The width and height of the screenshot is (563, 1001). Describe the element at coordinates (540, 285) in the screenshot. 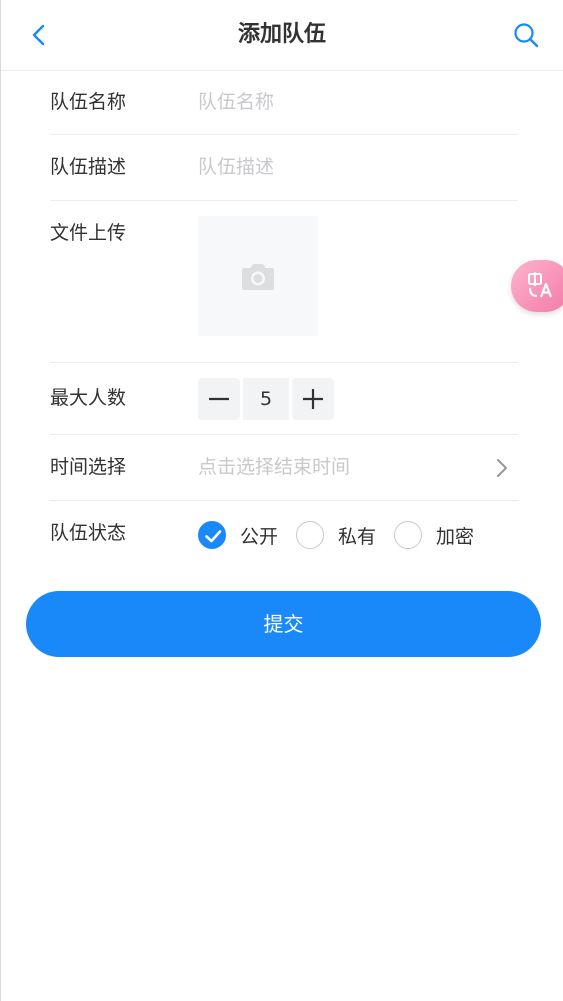

I see `translate-icon` at that location.